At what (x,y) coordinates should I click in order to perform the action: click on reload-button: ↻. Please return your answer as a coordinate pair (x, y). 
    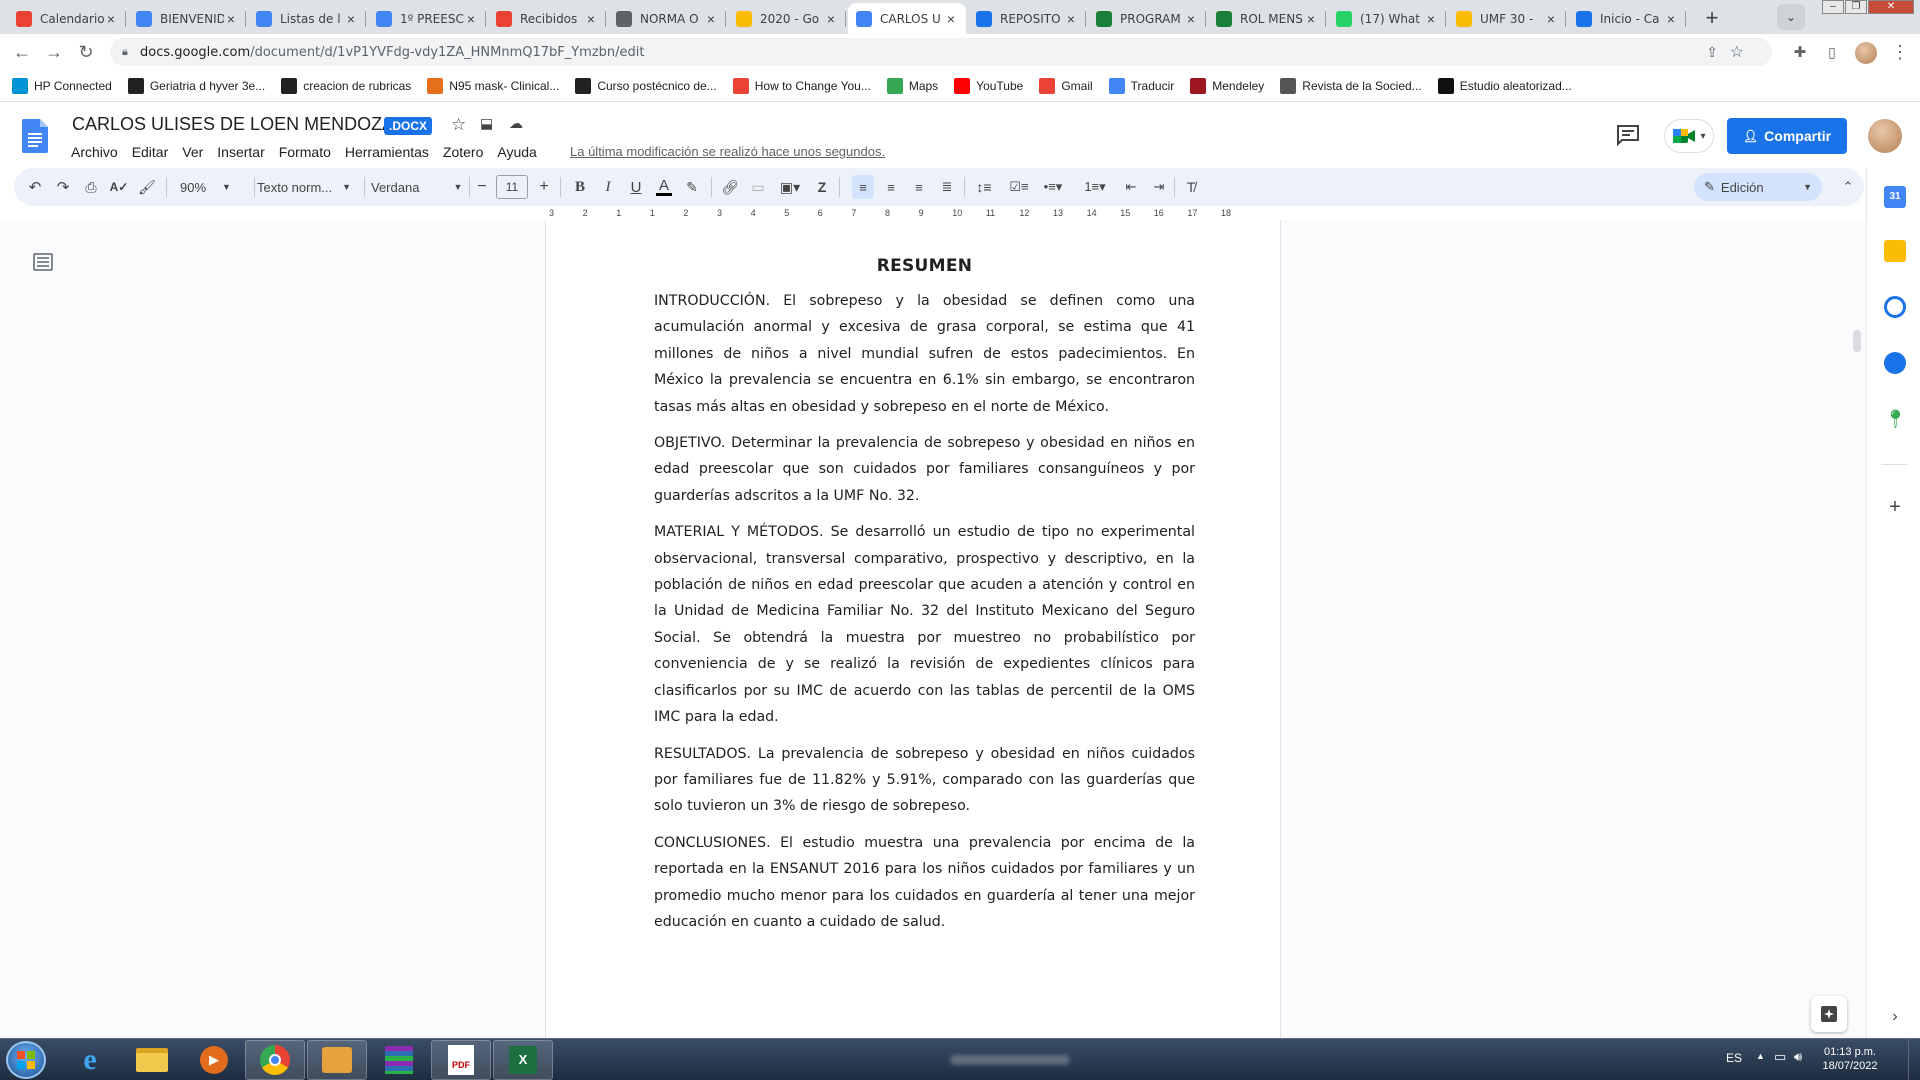
    Looking at the image, I should click on (86, 52).